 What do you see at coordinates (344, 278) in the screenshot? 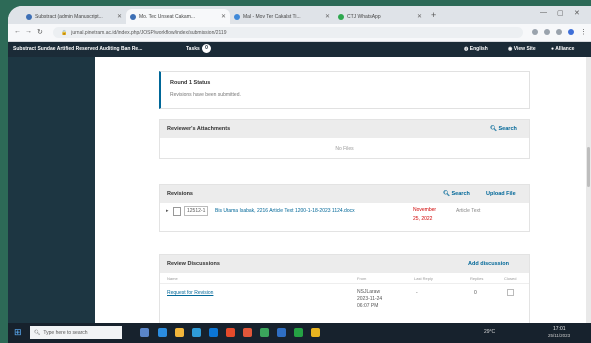
I see `table-header: Name From Last Reply Replies Closed` at bounding box center [344, 278].